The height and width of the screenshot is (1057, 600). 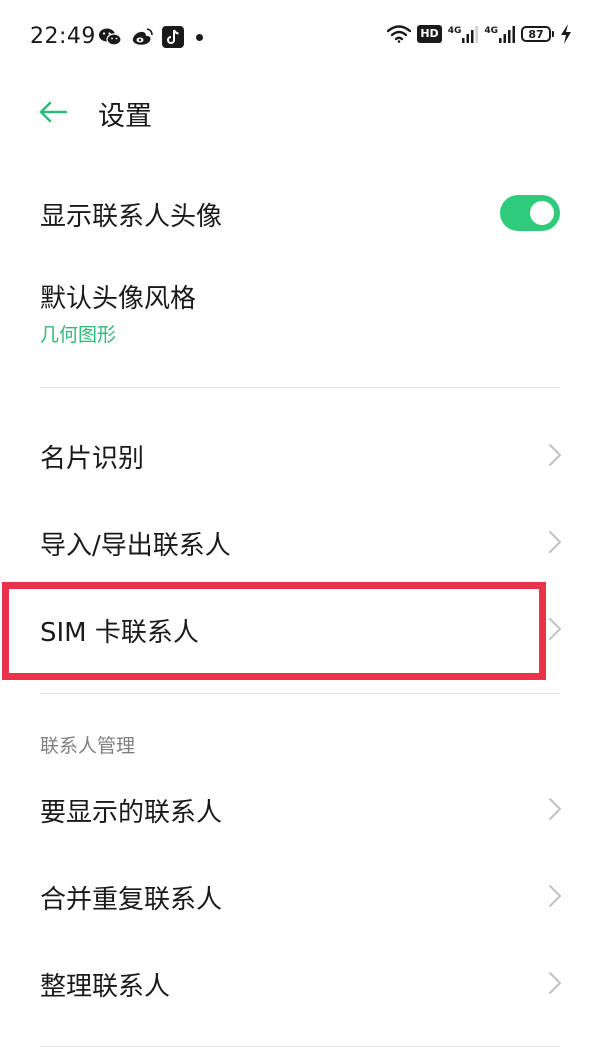 I want to click on default-avatar-style-label: 默认头像风格, so click(x=118, y=299).